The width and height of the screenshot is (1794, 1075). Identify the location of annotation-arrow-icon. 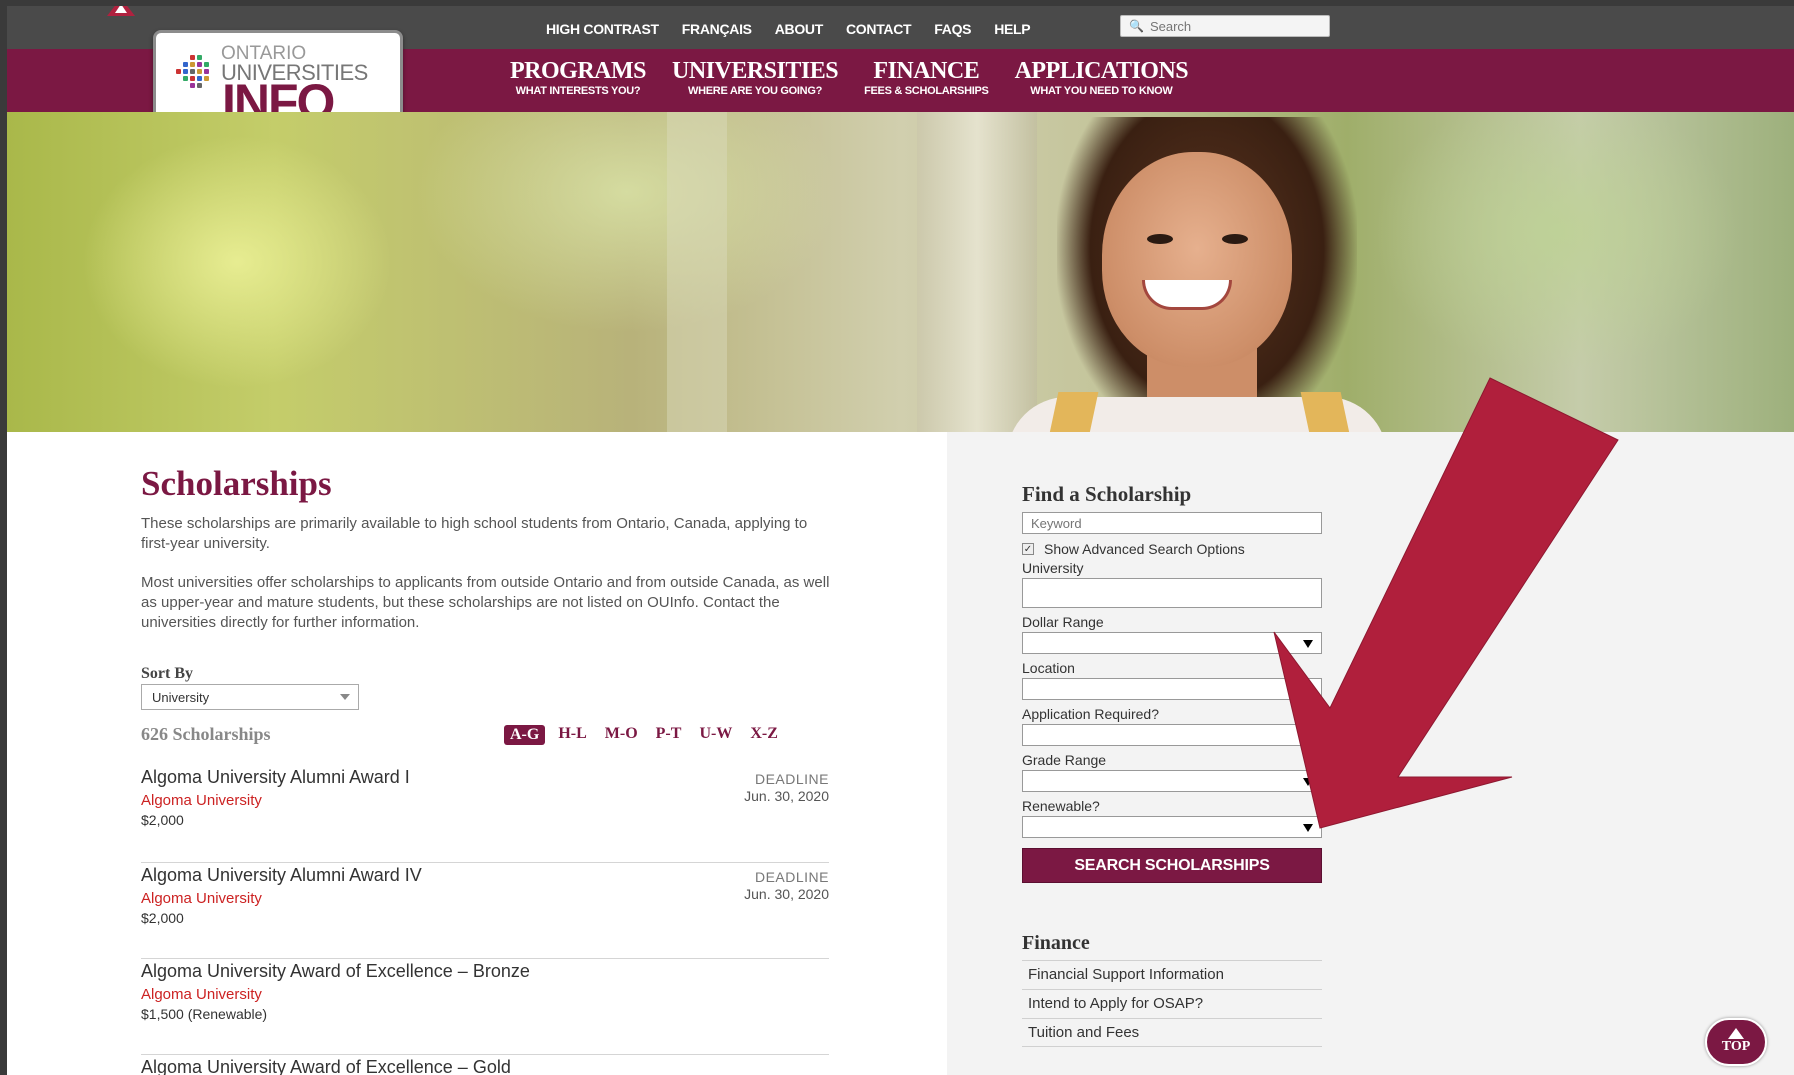
(1446, 603).